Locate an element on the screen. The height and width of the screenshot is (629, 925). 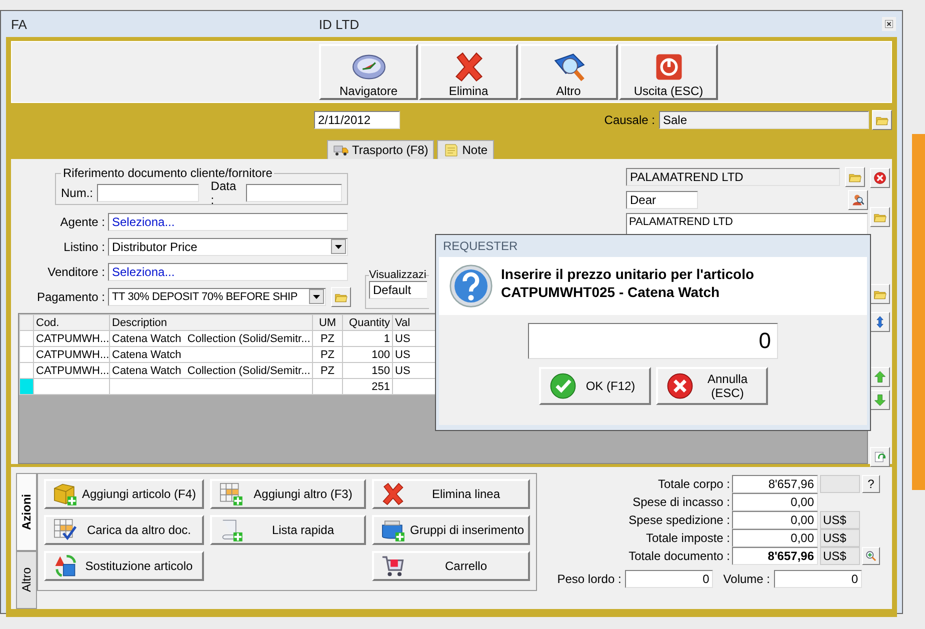
table-cell: 100 is located at coordinates (367, 354).